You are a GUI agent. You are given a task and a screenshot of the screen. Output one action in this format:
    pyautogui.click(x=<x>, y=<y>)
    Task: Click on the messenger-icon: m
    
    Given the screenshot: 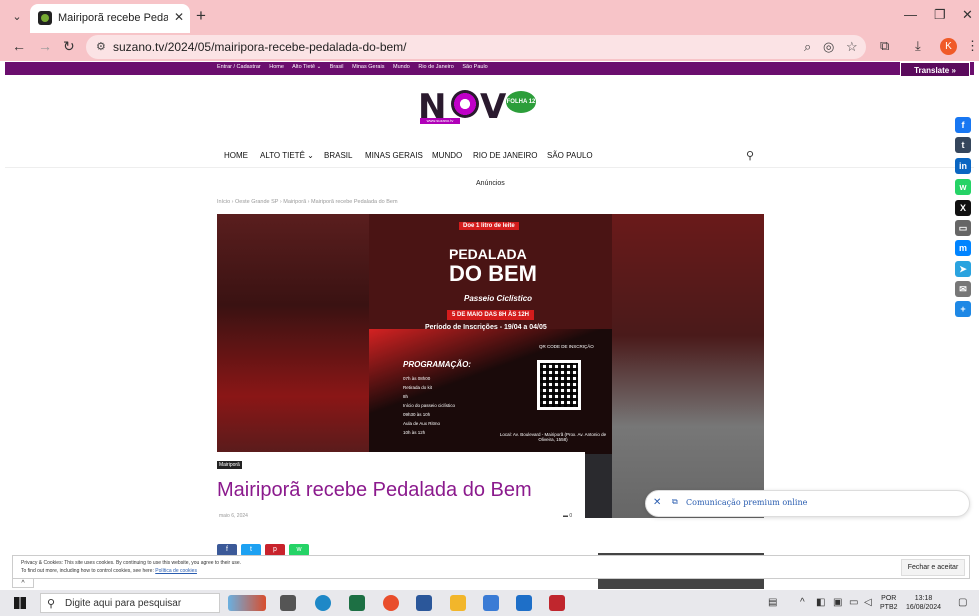 What is the action you would take?
    pyautogui.click(x=963, y=248)
    